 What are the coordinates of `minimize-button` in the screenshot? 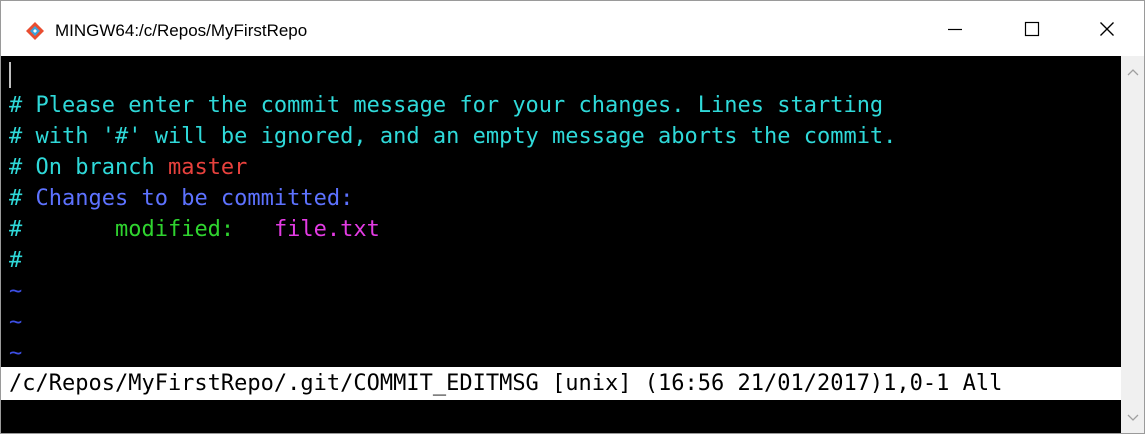 It's located at (955, 28).